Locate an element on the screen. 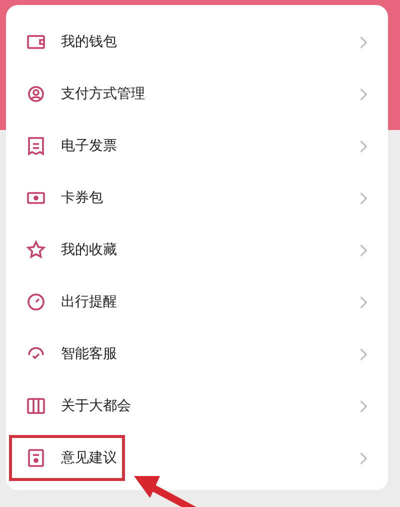  menu-label: 我的收藏 is located at coordinates (89, 250).